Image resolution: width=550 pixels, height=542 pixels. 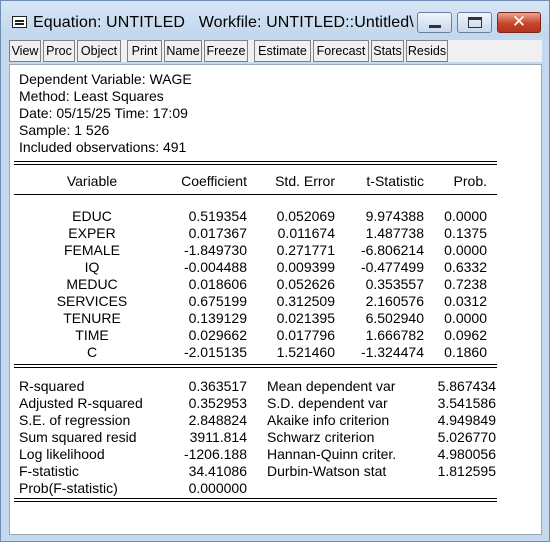 I want to click on view-button: View, so click(x=25, y=51).